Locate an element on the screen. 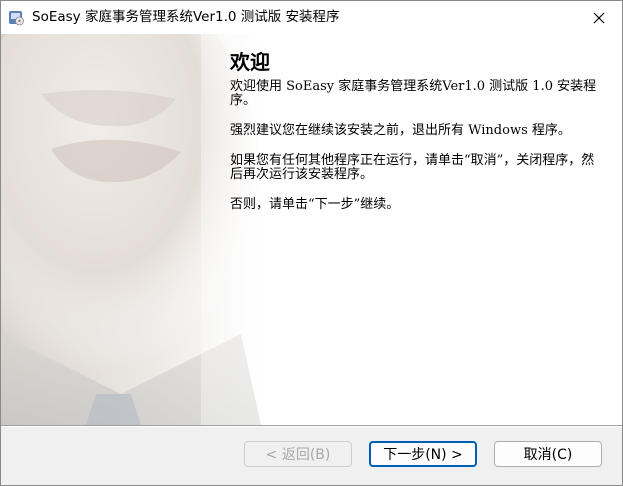  footer-separator-highlight is located at coordinates (311, 426).